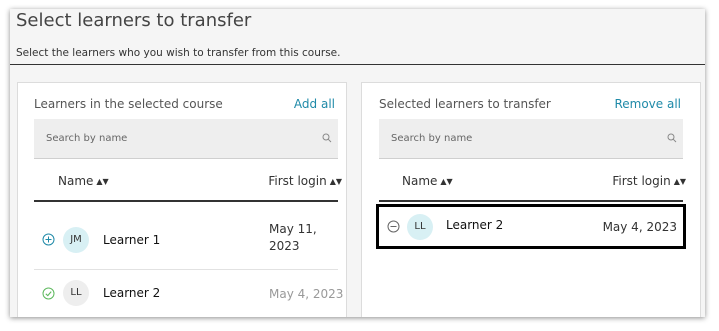 This screenshot has width=719, height=331. Describe the element at coordinates (647, 104) in the screenshot. I see `remove-all-button: Remove all` at that location.